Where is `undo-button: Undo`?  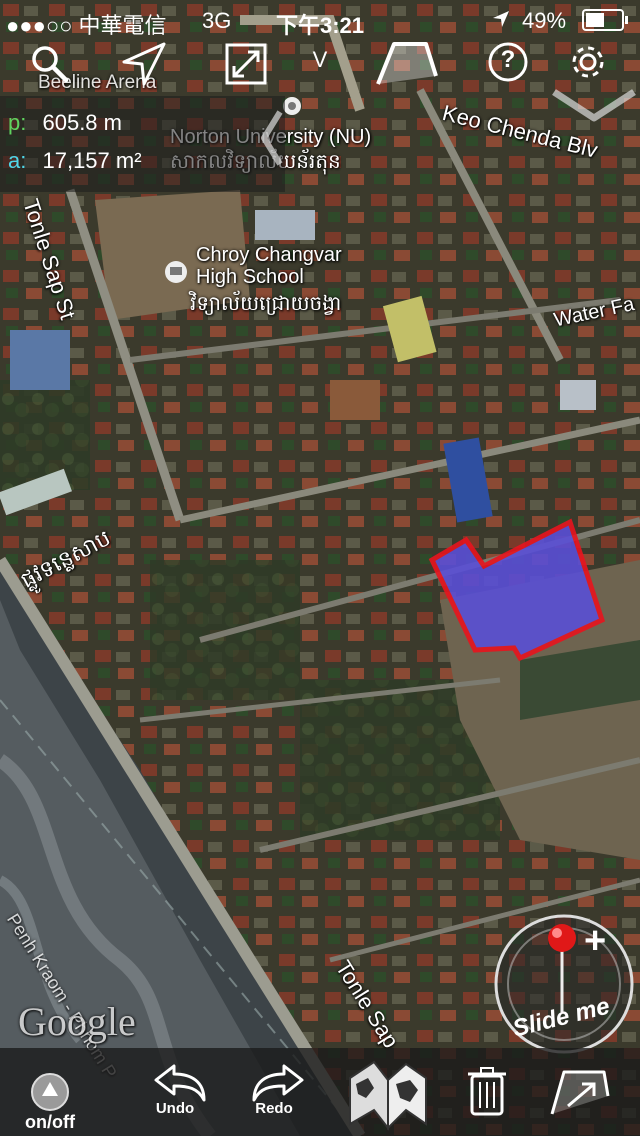
undo-button: Undo is located at coordinates (180, 1092).